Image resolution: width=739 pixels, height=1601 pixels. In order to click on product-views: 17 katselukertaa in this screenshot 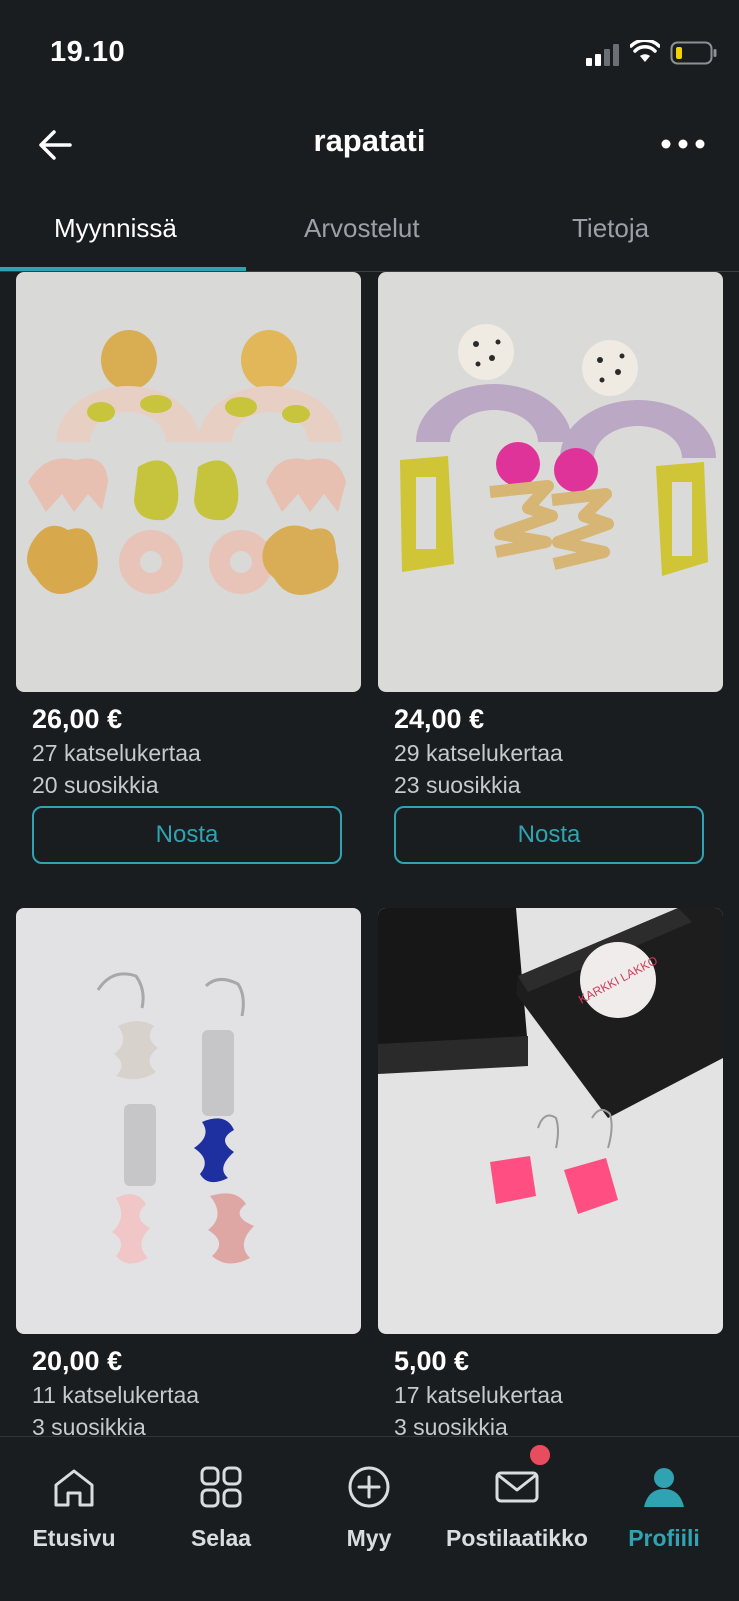, I will do `click(478, 1395)`.